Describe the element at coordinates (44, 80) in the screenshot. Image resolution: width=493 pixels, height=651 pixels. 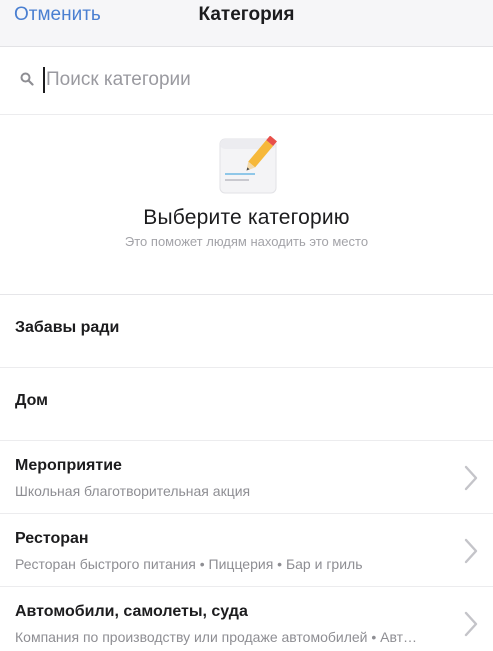
I see `text-cursor` at that location.